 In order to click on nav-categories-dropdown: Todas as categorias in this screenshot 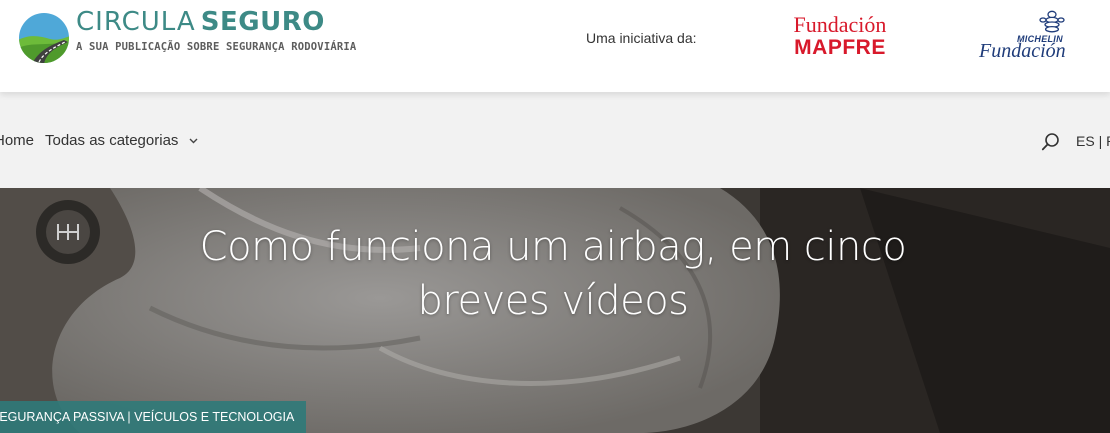, I will do `click(121, 140)`.